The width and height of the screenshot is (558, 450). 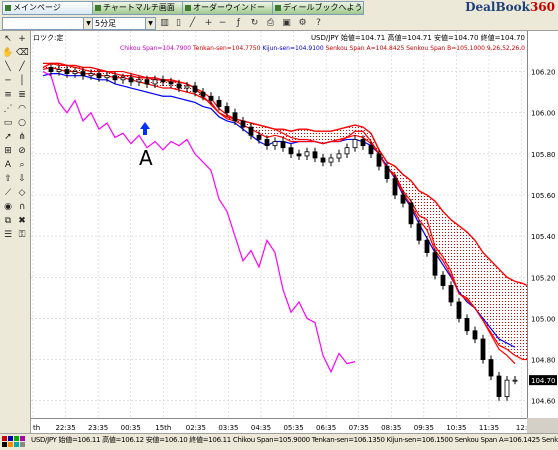 I want to click on indicator-value-text: Senkou Span B=105.1000, so click(x=444, y=48).